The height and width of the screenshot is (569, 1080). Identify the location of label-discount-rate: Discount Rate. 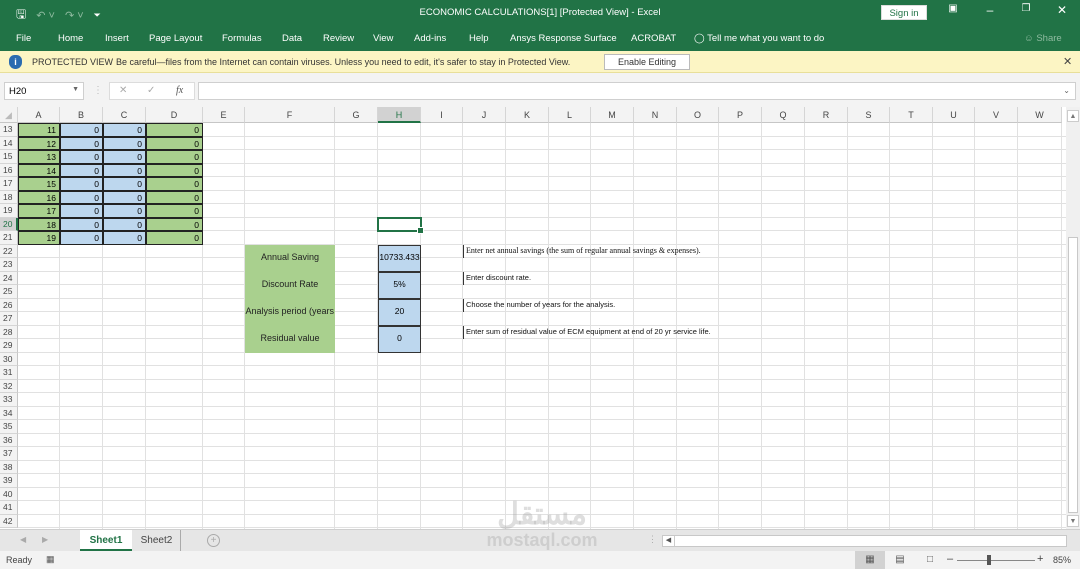
(290, 285).